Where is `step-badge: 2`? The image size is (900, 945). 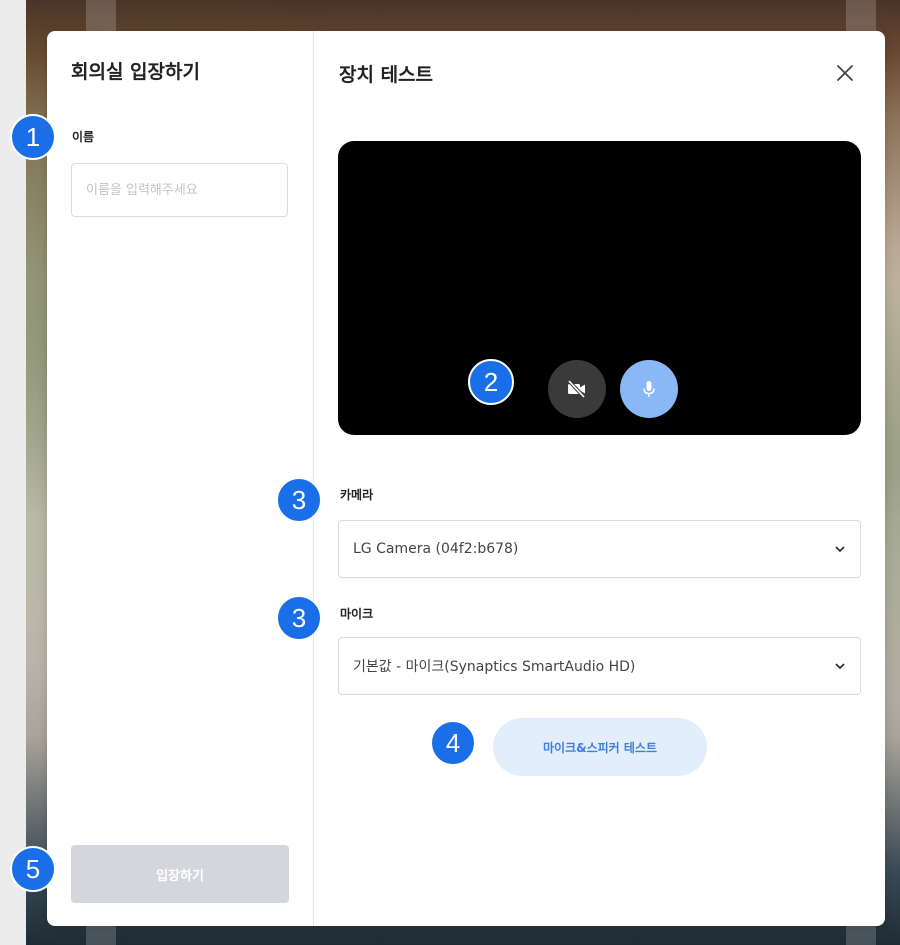
step-badge: 2 is located at coordinates (491, 382).